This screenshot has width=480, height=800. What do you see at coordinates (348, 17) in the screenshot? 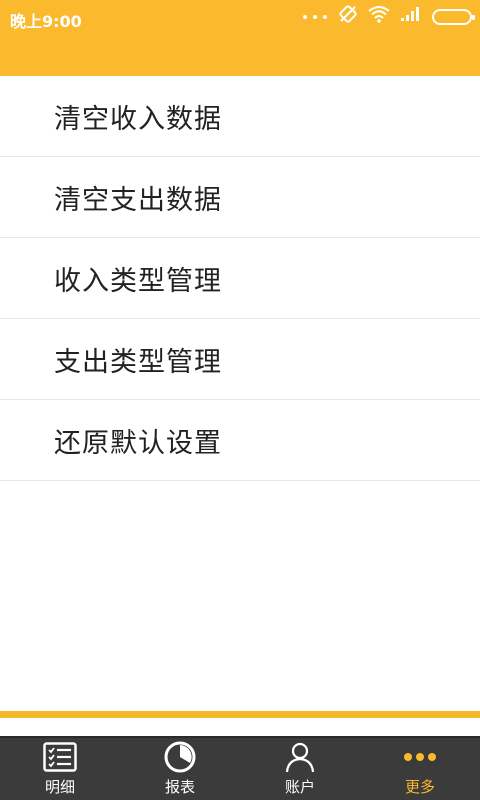
I see `rotation-lock-icon` at bounding box center [348, 17].